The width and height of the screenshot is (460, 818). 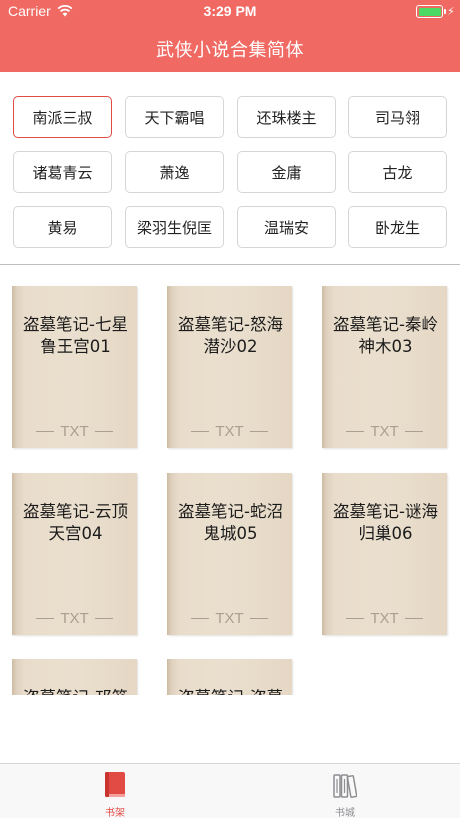 I want to click on category-label: 还珠楼主, so click(x=286, y=117).